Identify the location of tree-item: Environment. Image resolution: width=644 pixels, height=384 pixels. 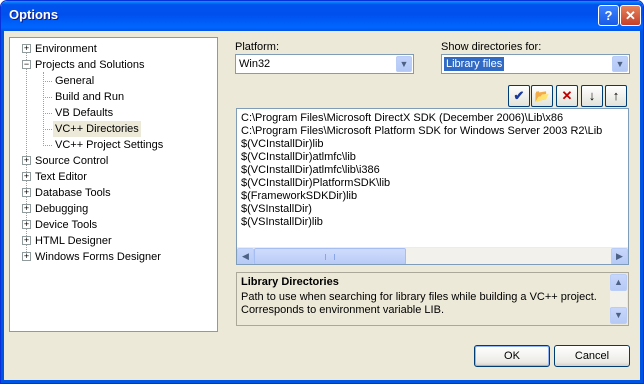
(66, 49).